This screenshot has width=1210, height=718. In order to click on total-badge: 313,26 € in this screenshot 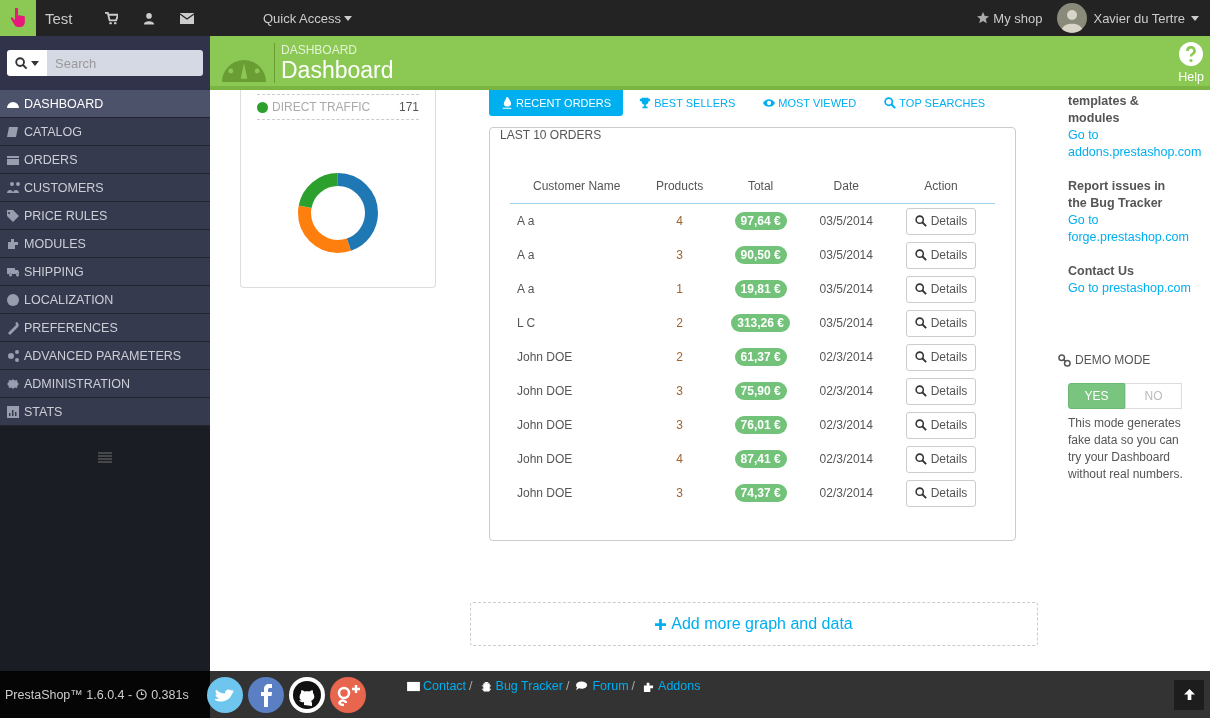, I will do `click(760, 323)`.